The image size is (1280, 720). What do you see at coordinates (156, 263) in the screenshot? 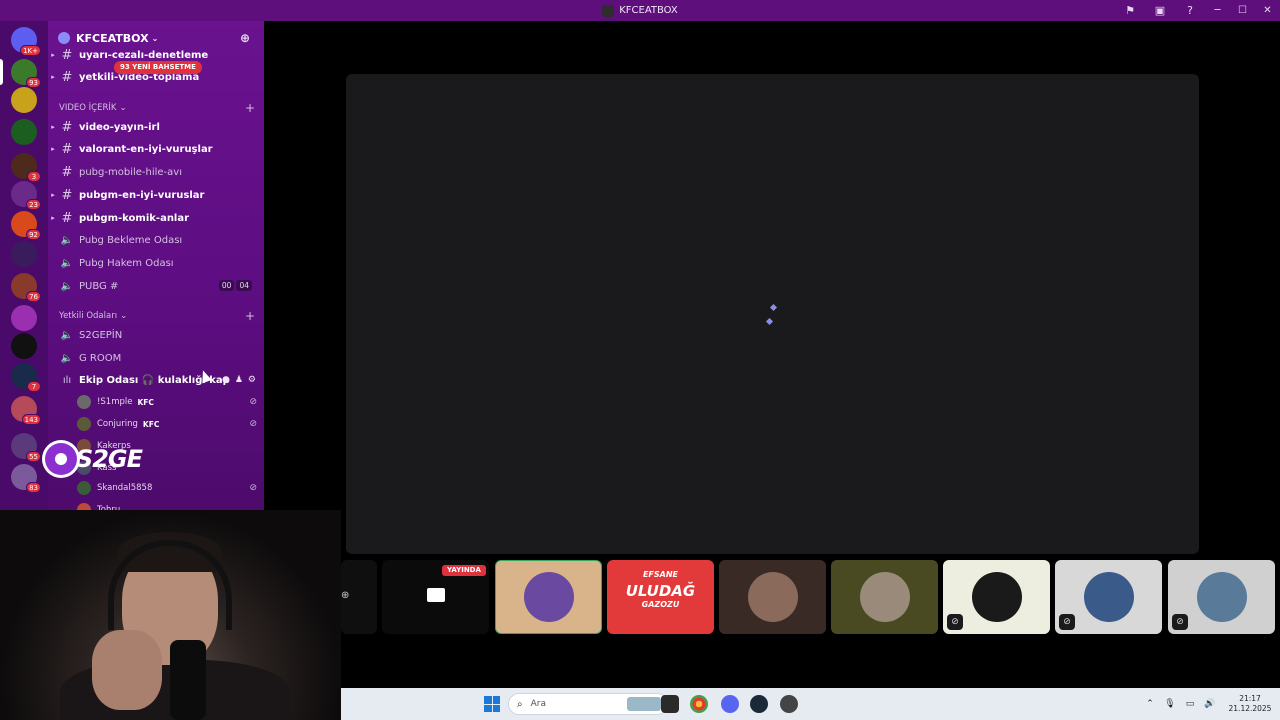
I see `voice-channel-item: 🔈 Pubg Hakem Odası` at bounding box center [156, 263].